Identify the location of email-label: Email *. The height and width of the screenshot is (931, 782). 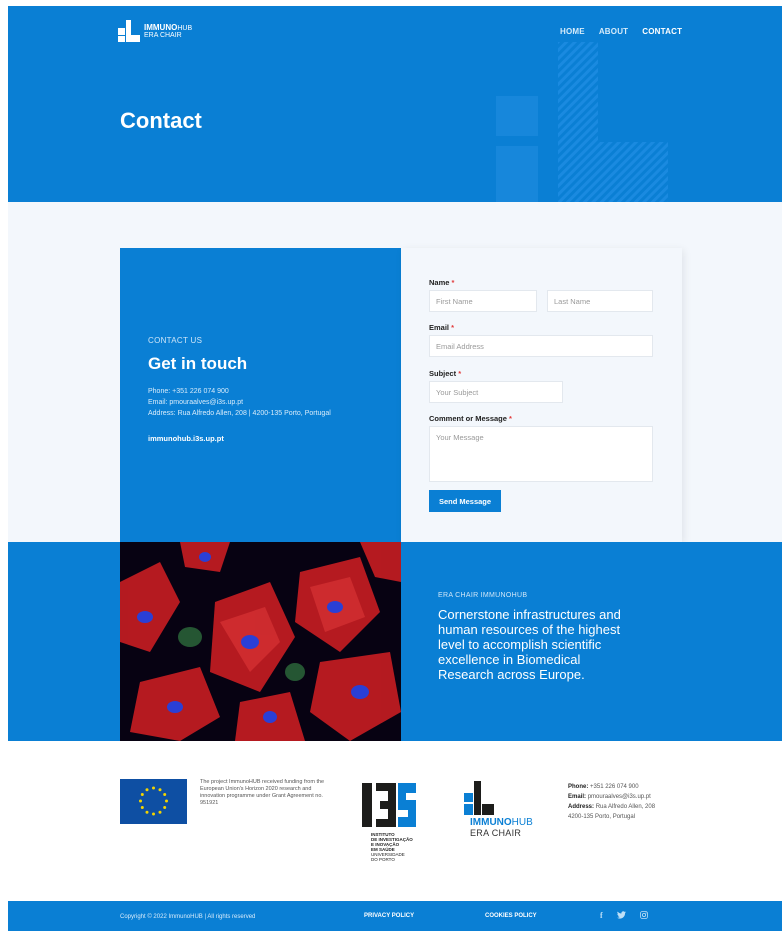
(442, 327).